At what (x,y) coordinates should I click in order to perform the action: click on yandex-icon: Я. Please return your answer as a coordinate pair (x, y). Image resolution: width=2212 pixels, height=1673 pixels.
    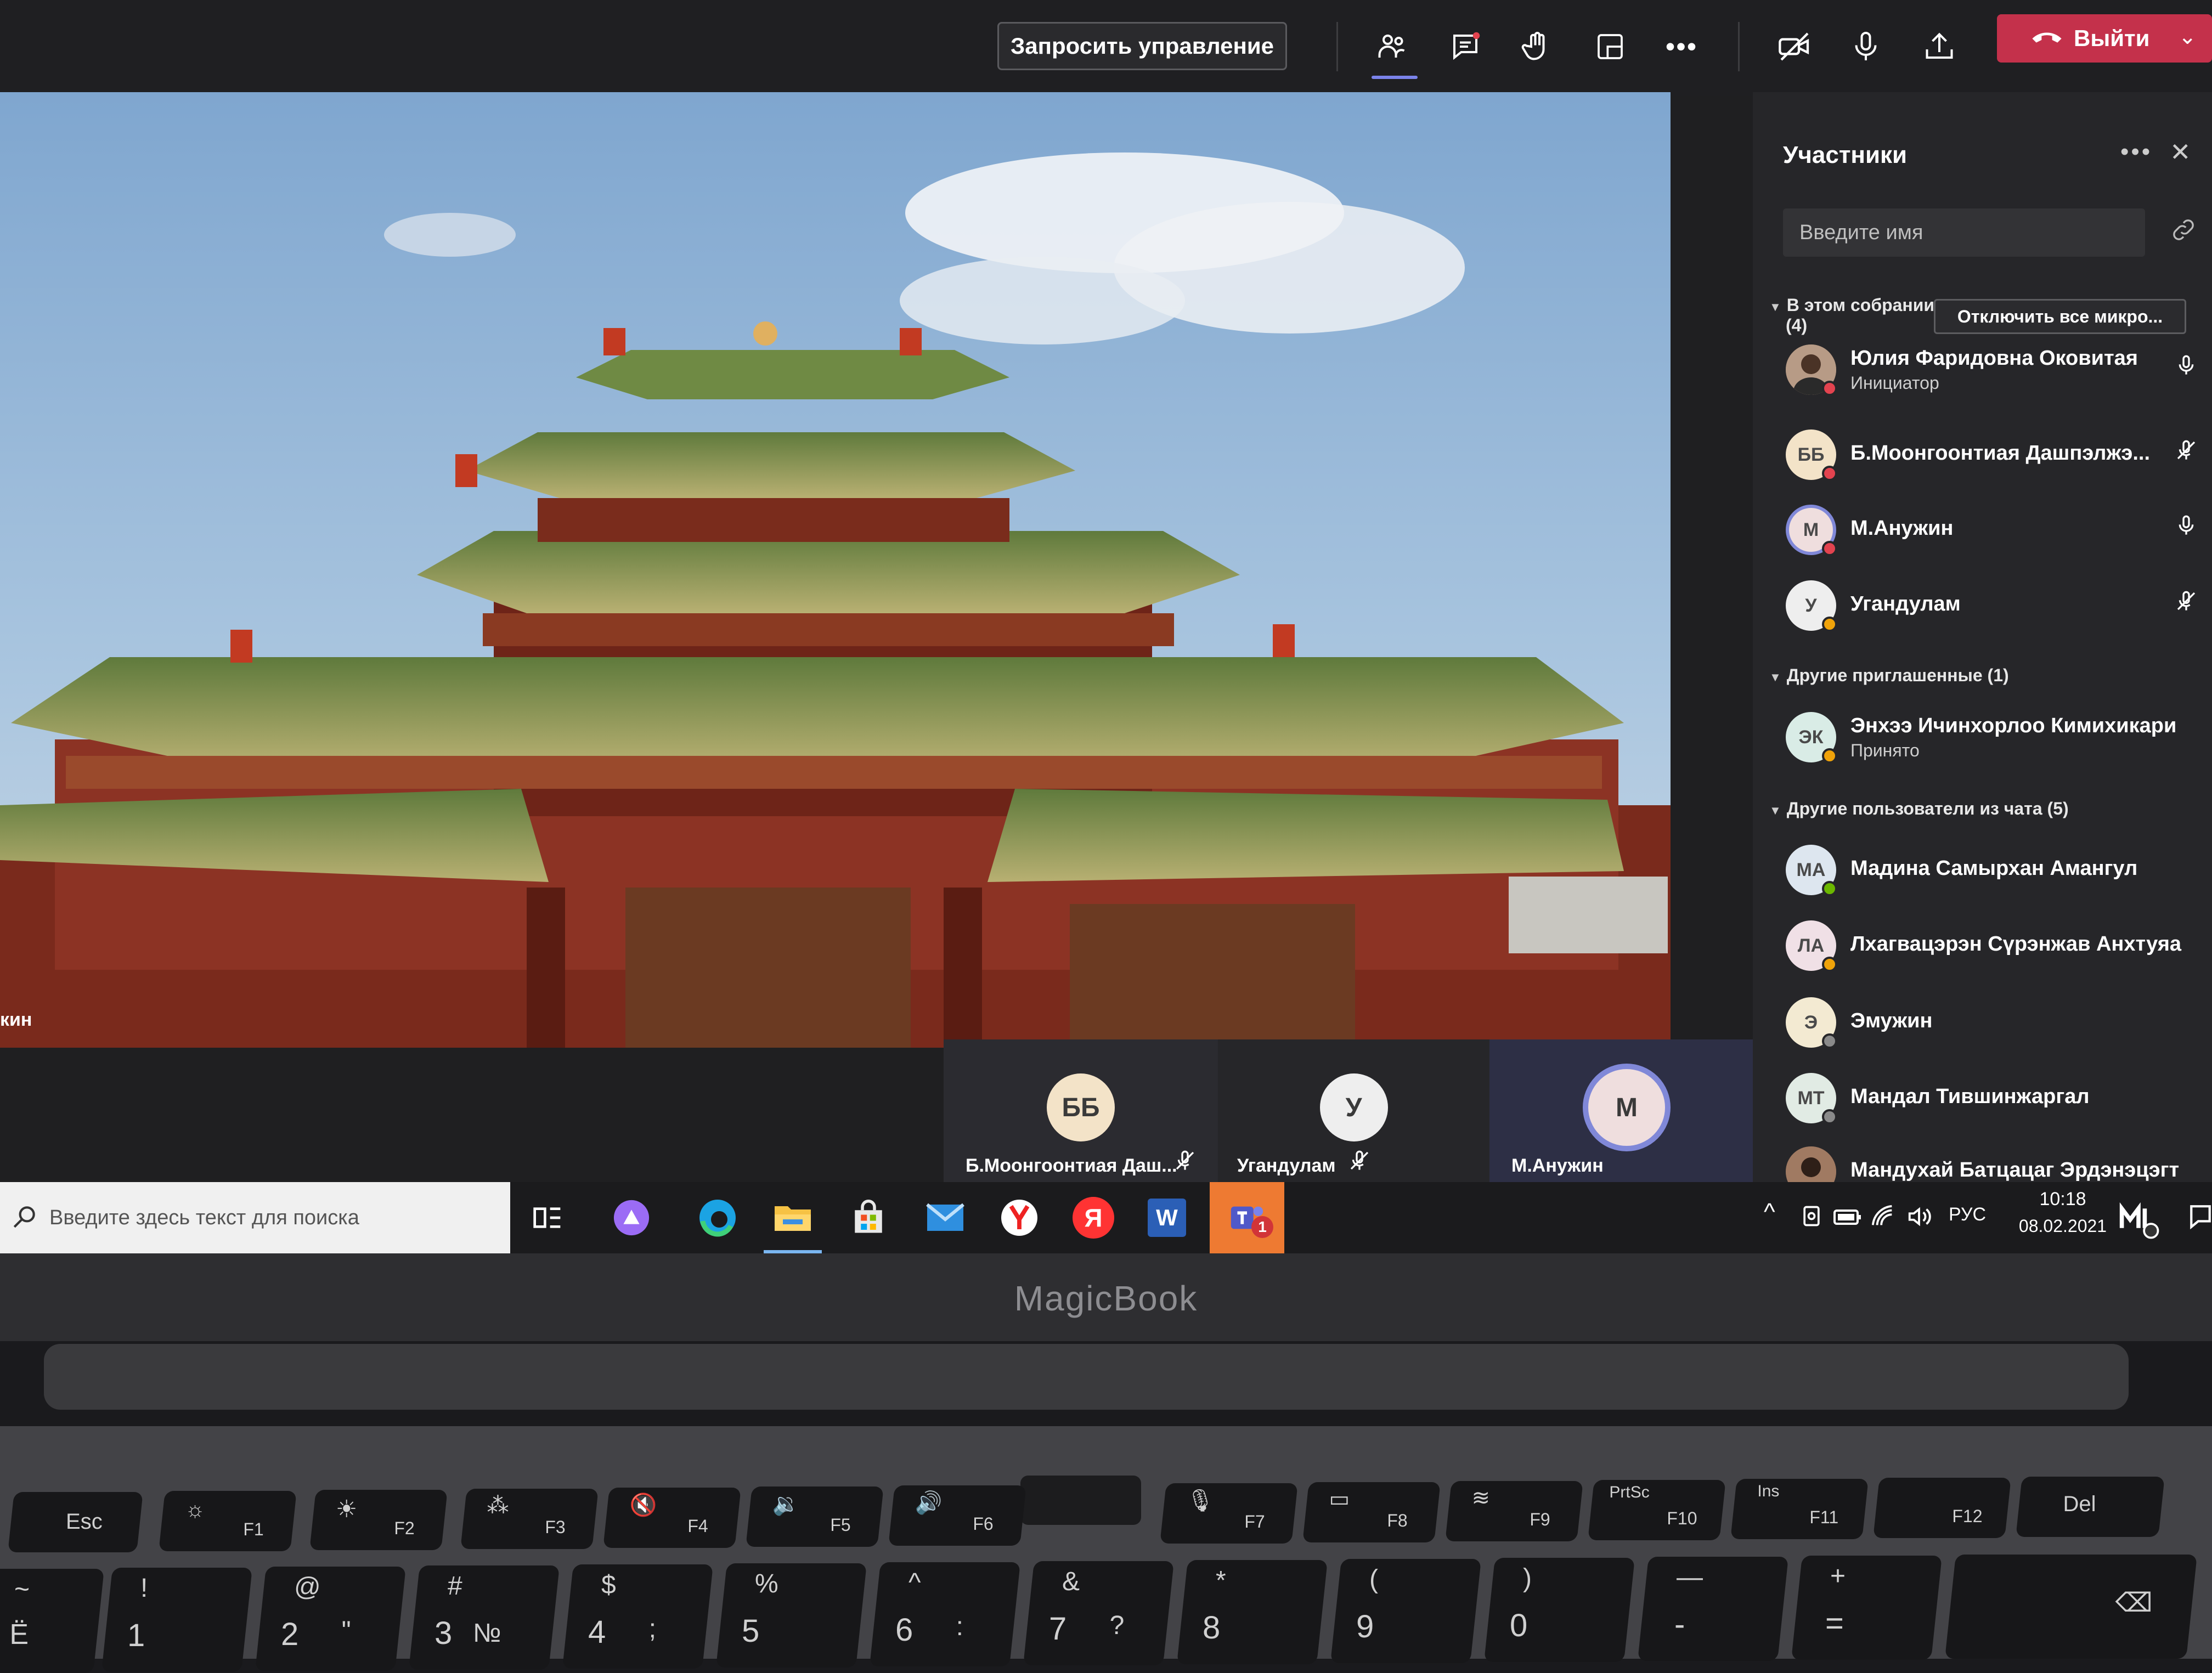
    Looking at the image, I should click on (1093, 1218).